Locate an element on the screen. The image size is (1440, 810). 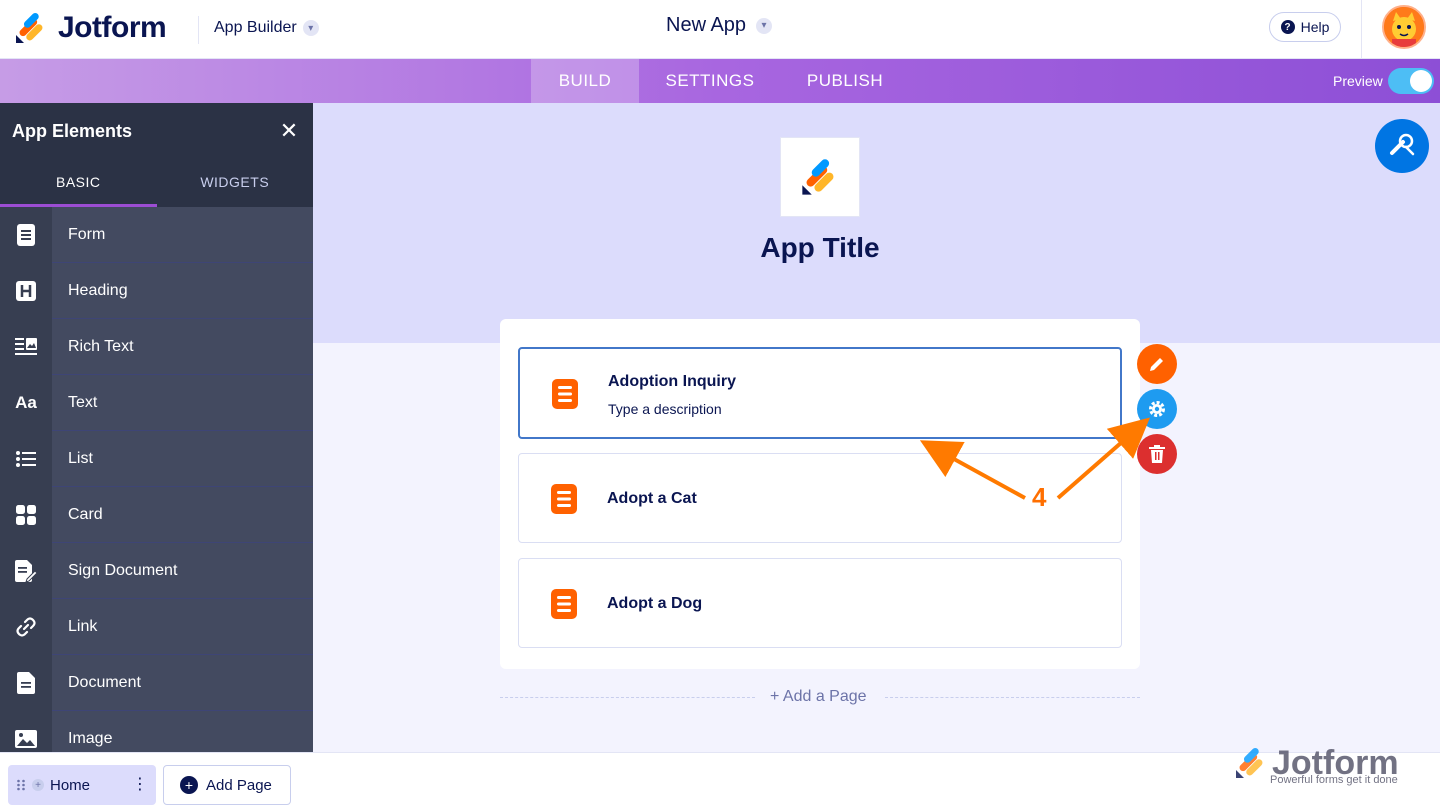
text-icon: Aa is located at coordinates (26, 402).